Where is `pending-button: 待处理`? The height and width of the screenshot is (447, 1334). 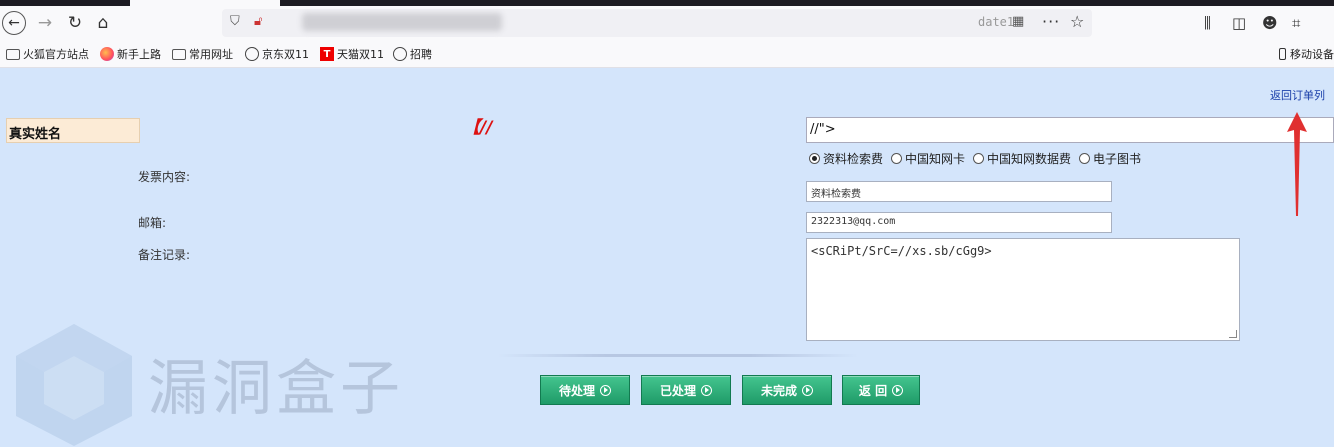 pending-button: 待处理 is located at coordinates (585, 390).